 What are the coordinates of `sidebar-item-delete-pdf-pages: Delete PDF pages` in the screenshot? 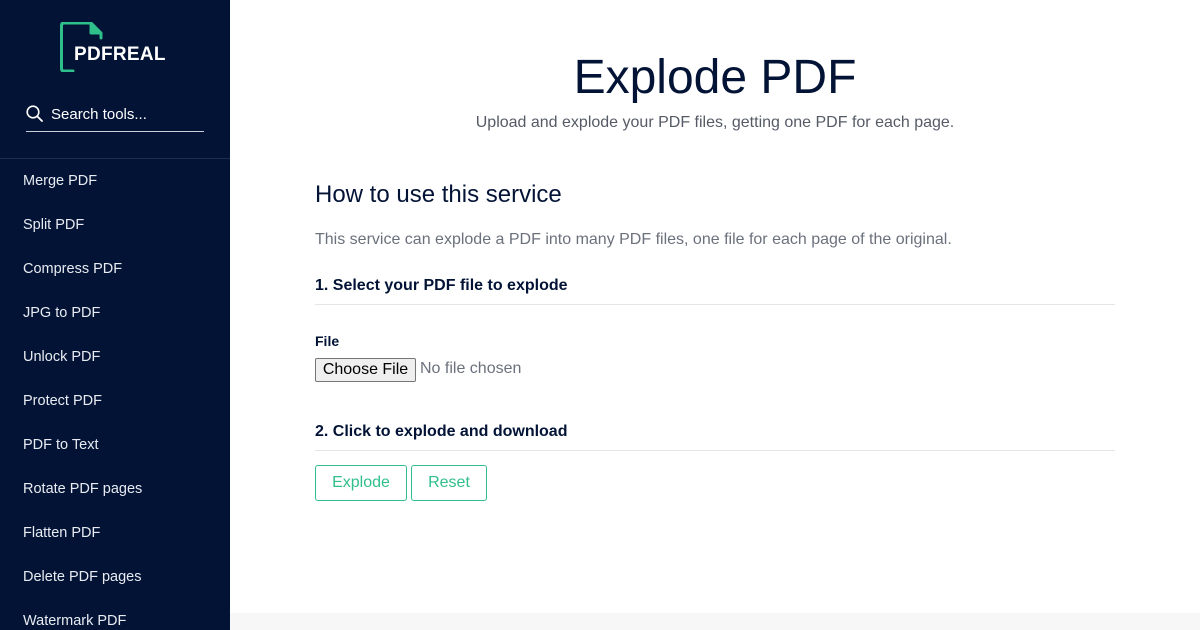 It's located at (115, 577).